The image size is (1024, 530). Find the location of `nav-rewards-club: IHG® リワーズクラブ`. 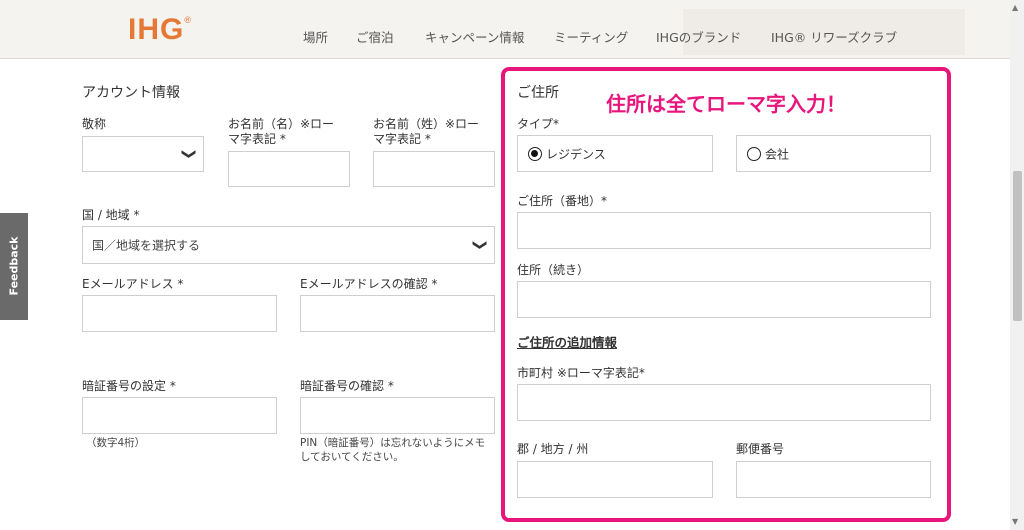

nav-rewards-club: IHG® リワーズクラブ is located at coordinates (834, 36).